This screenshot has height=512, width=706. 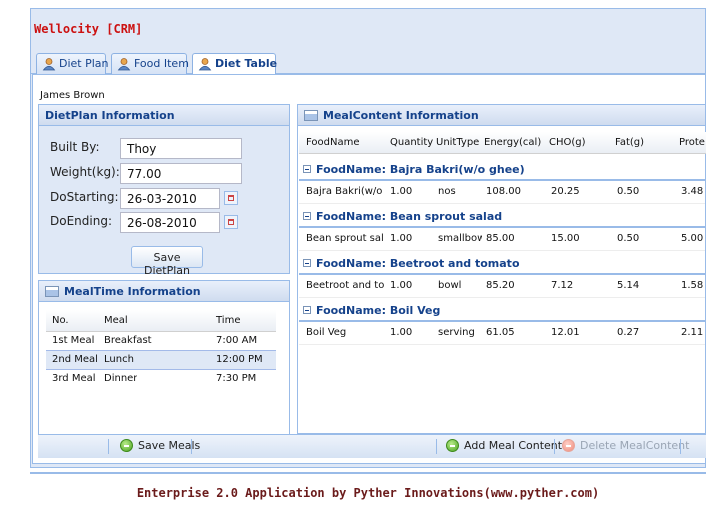 What do you see at coordinates (401, 115) in the screenshot?
I see `mealcontent-title-text: MealContent Information` at bounding box center [401, 115].